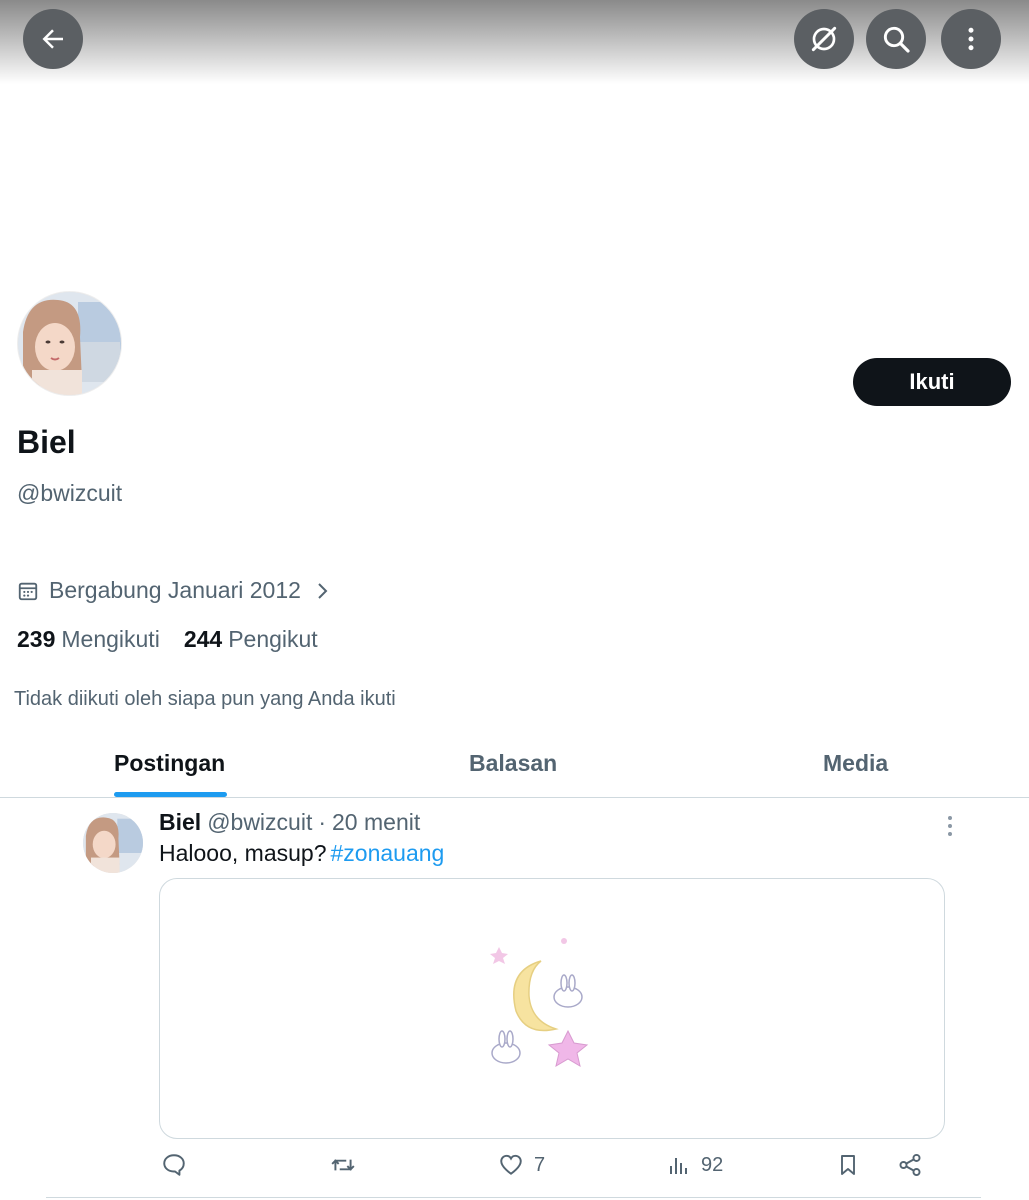 Image resolution: width=1029 pixels, height=1200 pixels. I want to click on following-stat: 239 Mengikuti, so click(88, 639).